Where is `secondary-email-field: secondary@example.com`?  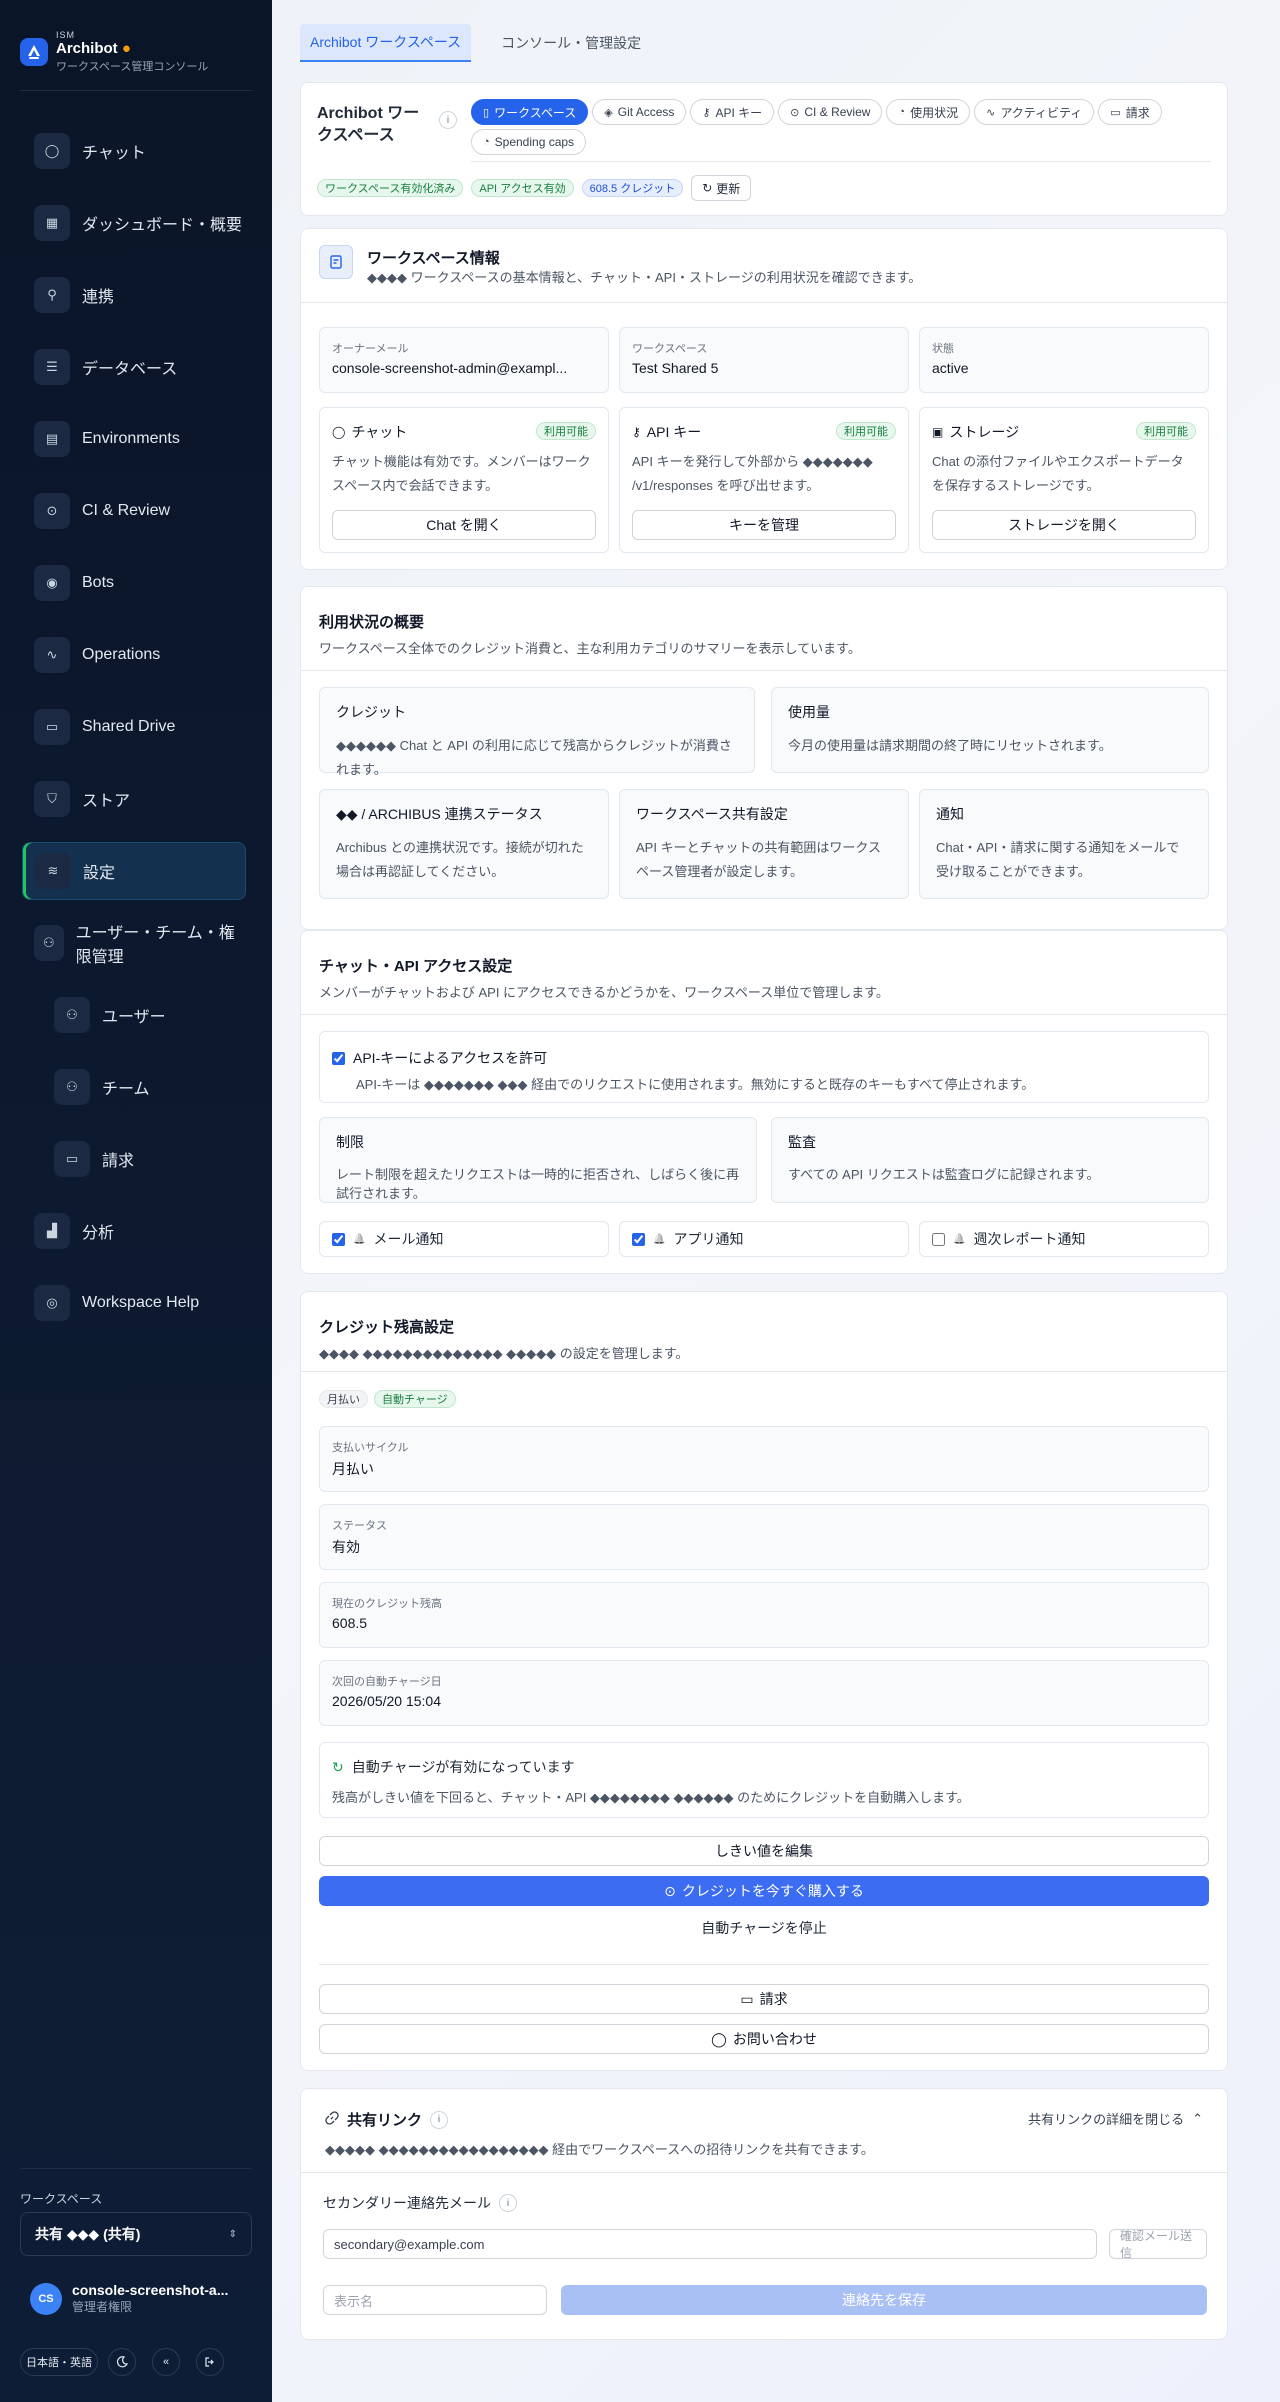 secondary-email-field: secondary@example.com is located at coordinates (710, 2244).